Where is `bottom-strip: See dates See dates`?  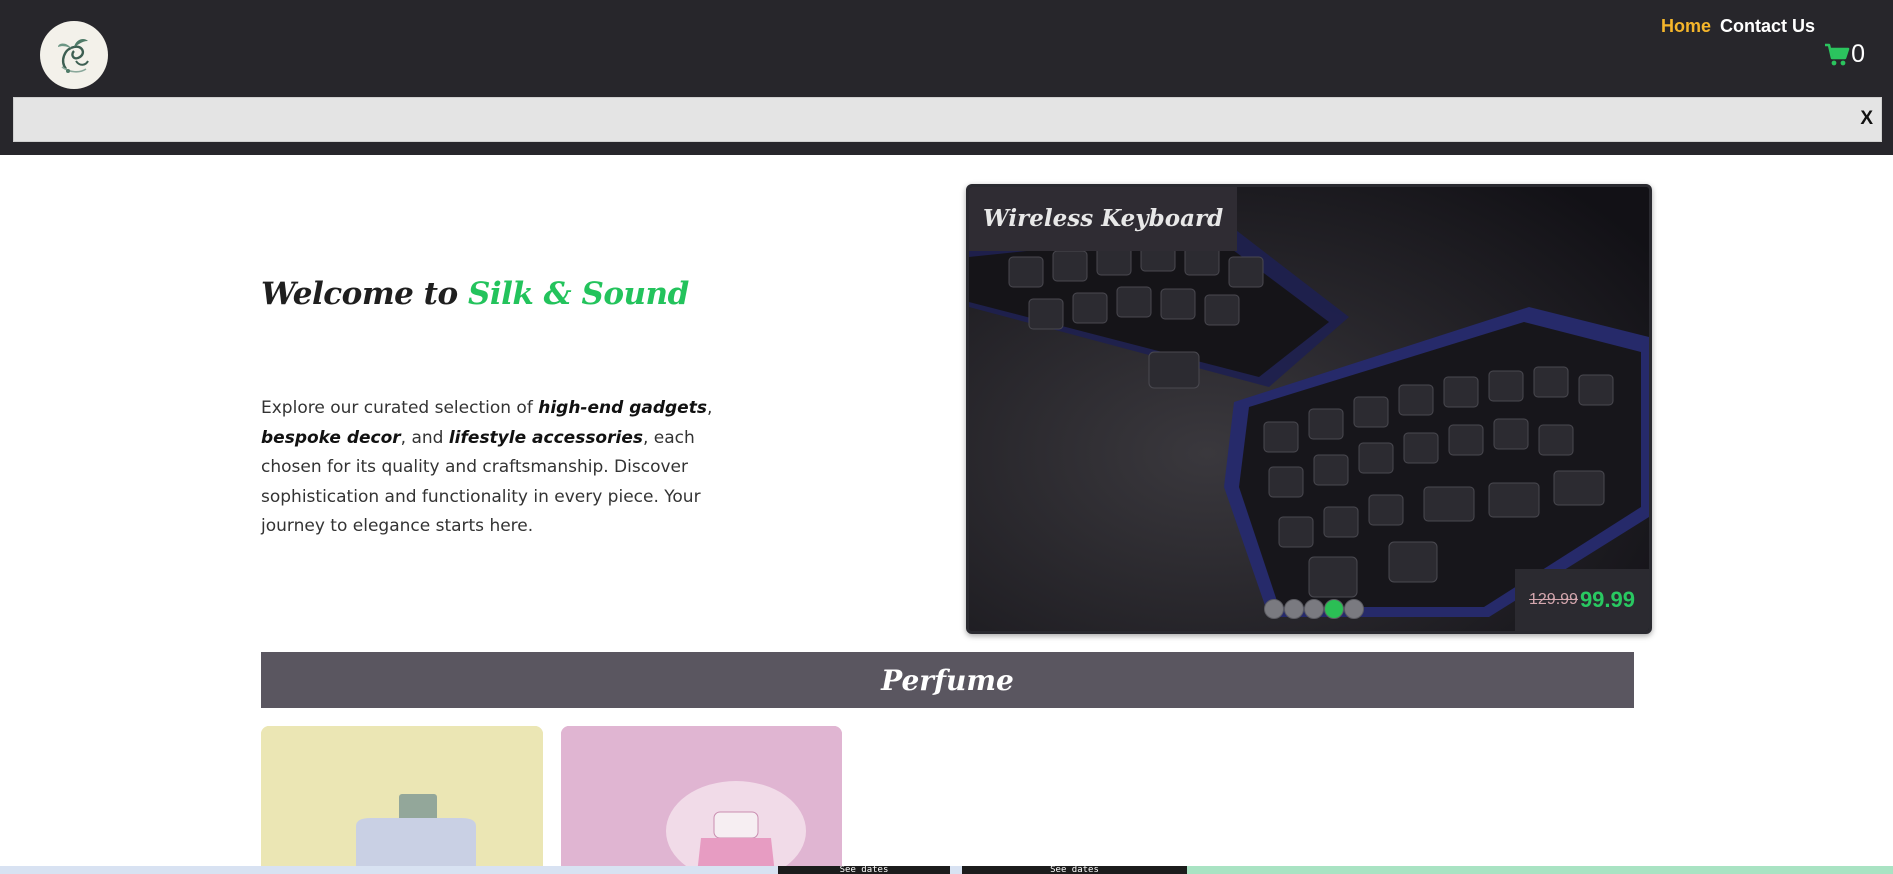 bottom-strip: See dates See dates is located at coordinates (946, 870).